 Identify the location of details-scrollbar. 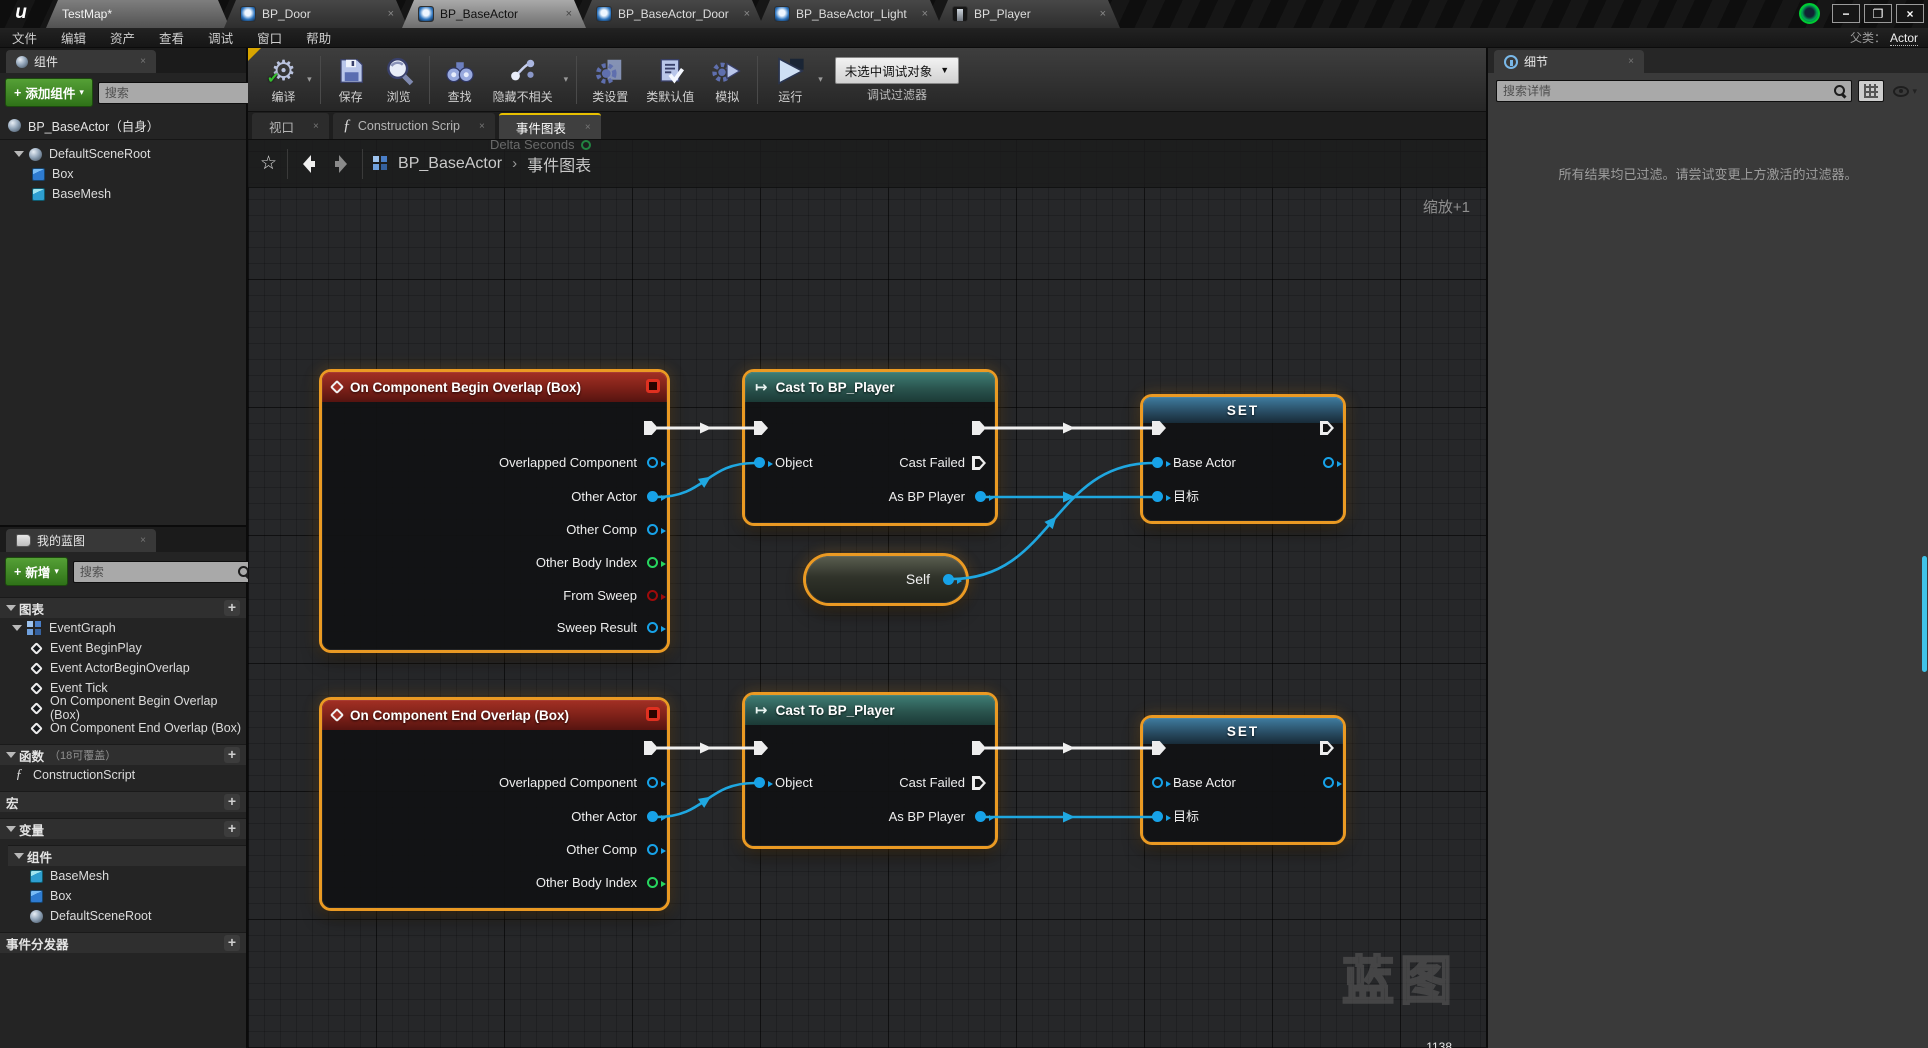
(1924, 614).